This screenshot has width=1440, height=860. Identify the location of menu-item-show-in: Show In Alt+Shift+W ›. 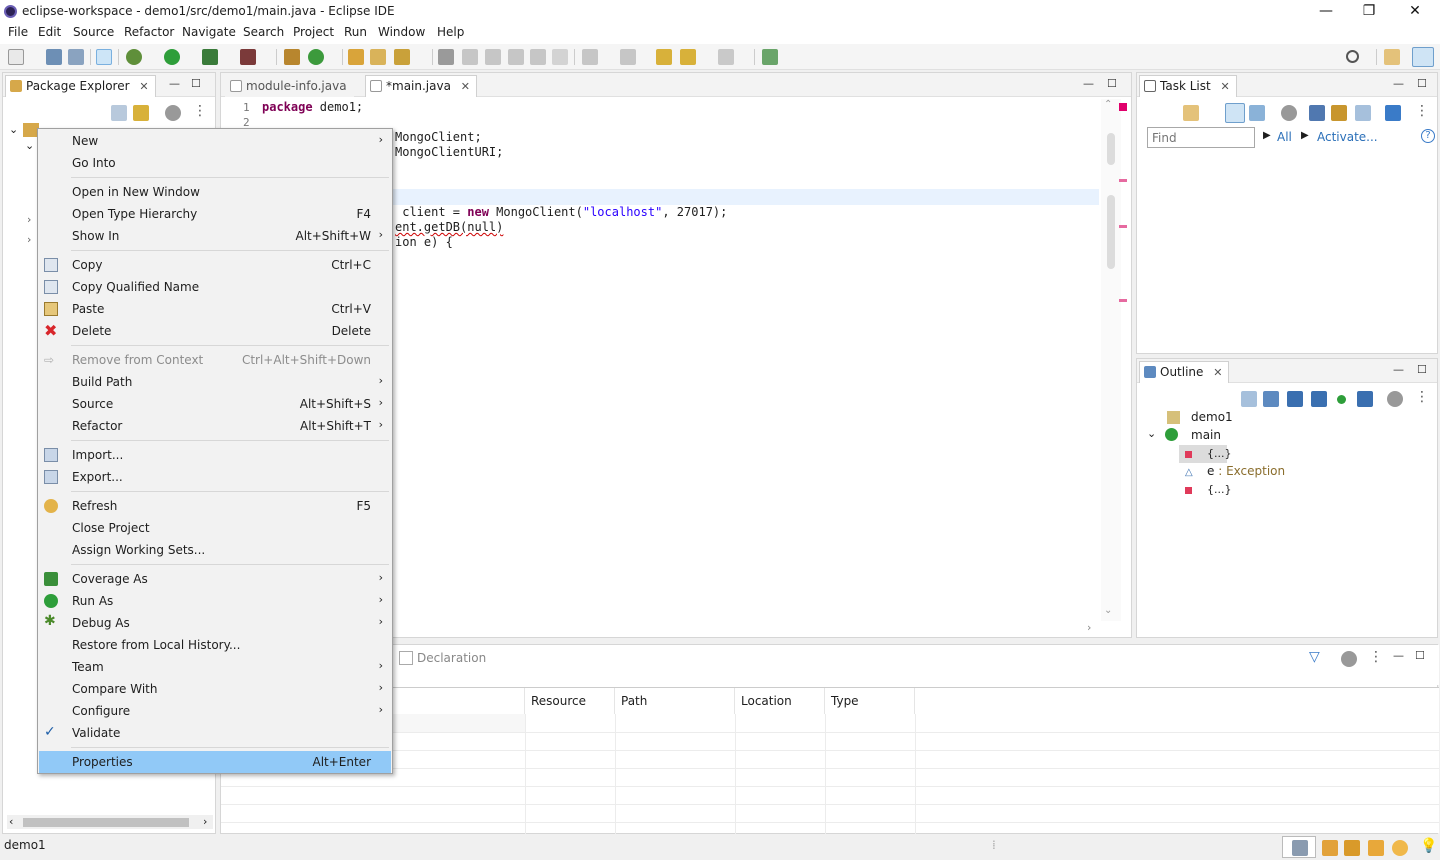
(215, 236).